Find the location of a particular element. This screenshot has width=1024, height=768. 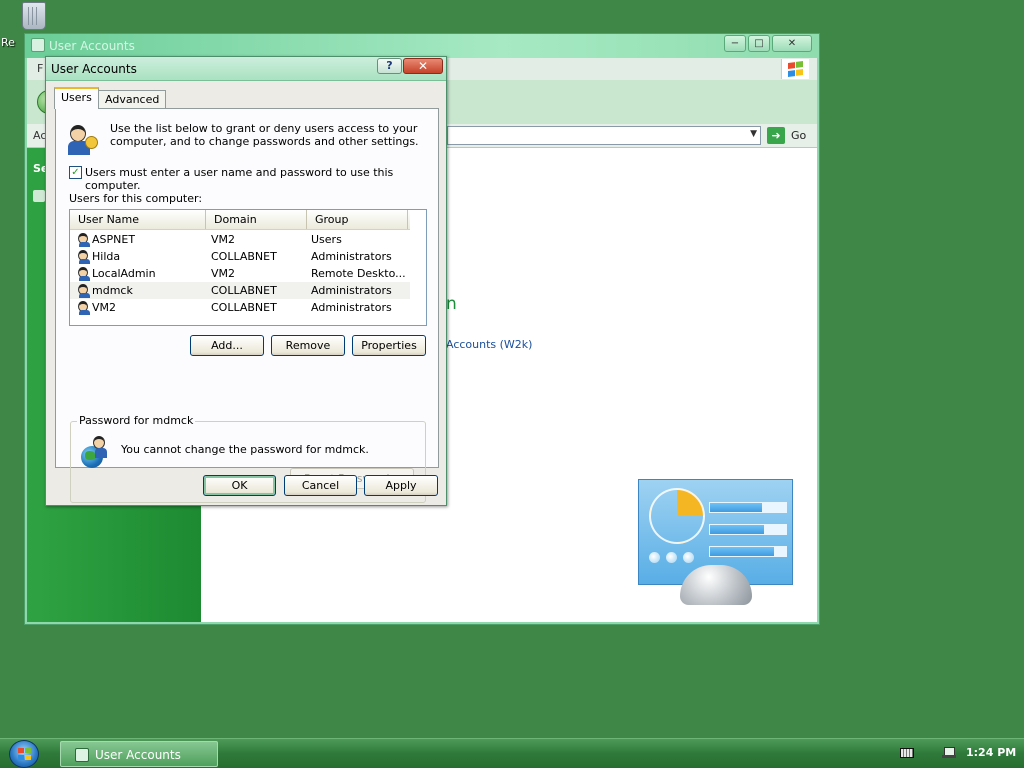

user-globe-icon is located at coordinates (98, 453).